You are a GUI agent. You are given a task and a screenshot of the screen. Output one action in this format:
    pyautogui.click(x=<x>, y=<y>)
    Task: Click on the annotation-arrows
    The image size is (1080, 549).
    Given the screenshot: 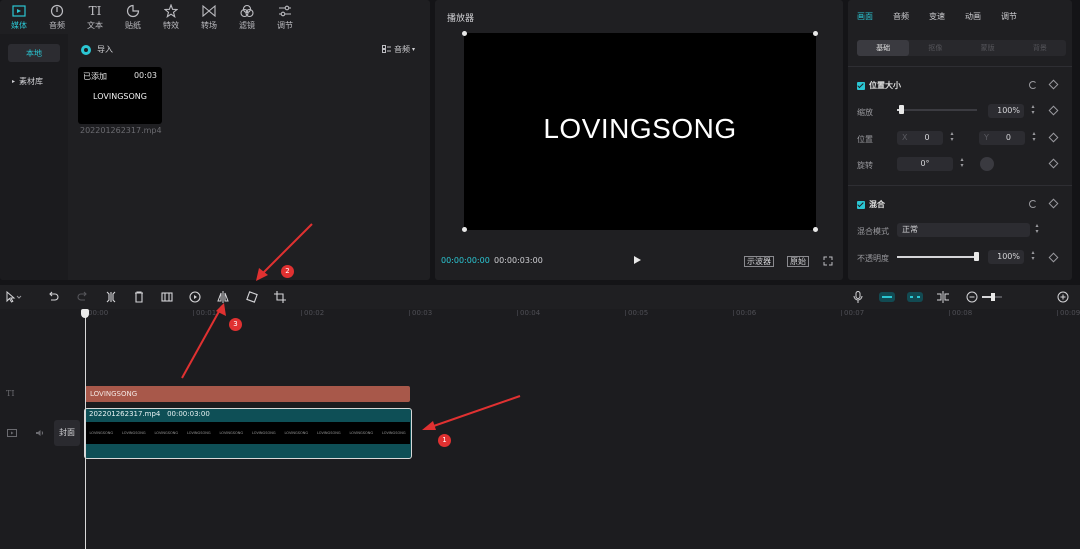 What is the action you would take?
    pyautogui.click(x=351, y=326)
    